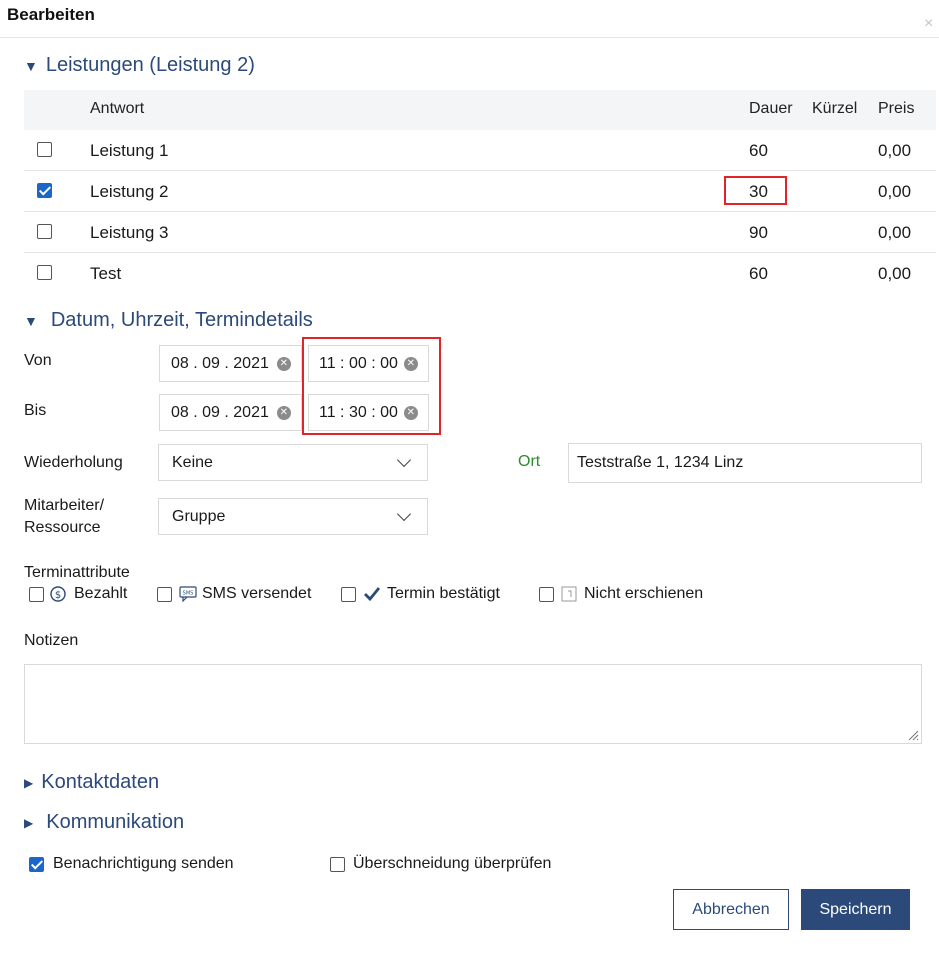  What do you see at coordinates (758, 192) in the screenshot?
I see `service-duration: 30` at bounding box center [758, 192].